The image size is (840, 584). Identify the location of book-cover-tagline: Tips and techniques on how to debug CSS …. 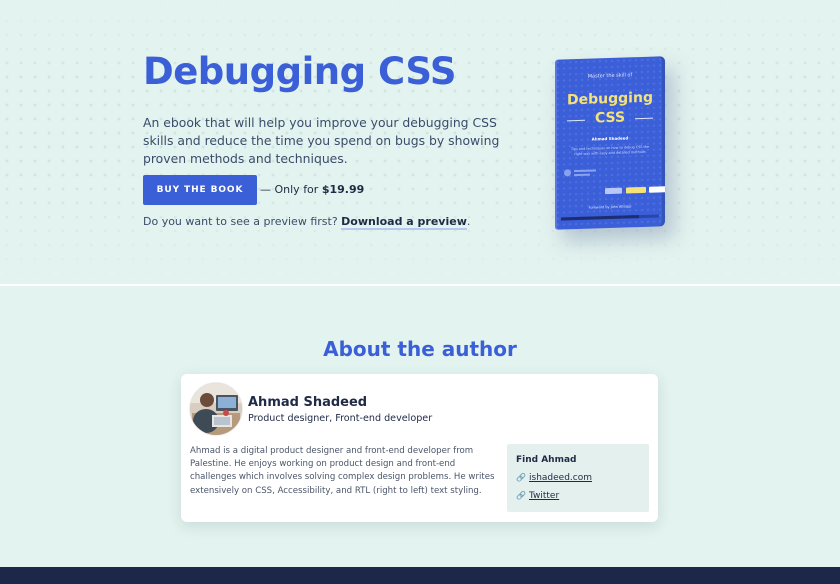
(610, 150).